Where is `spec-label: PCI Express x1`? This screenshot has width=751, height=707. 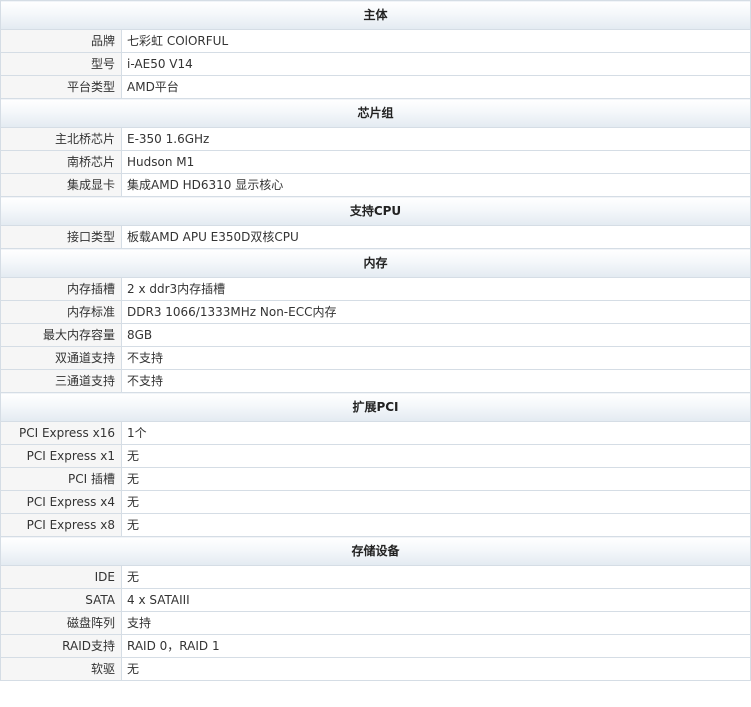 spec-label: PCI Express x1 is located at coordinates (61, 456).